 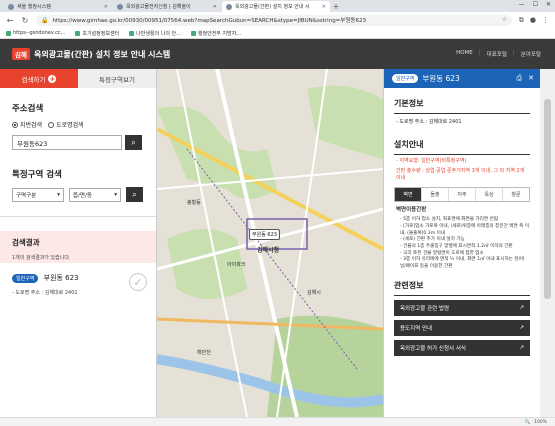 I want to click on radio-unchecked-icon, so click(x=51, y=124).